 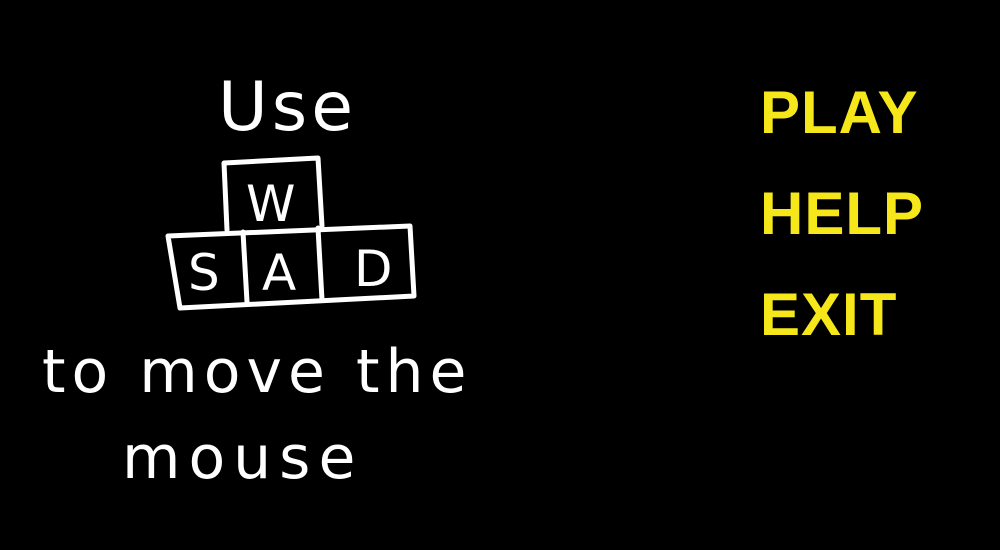 I want to click on main-menu: PLAY HELP EXIT, so click(x=875, y=229).